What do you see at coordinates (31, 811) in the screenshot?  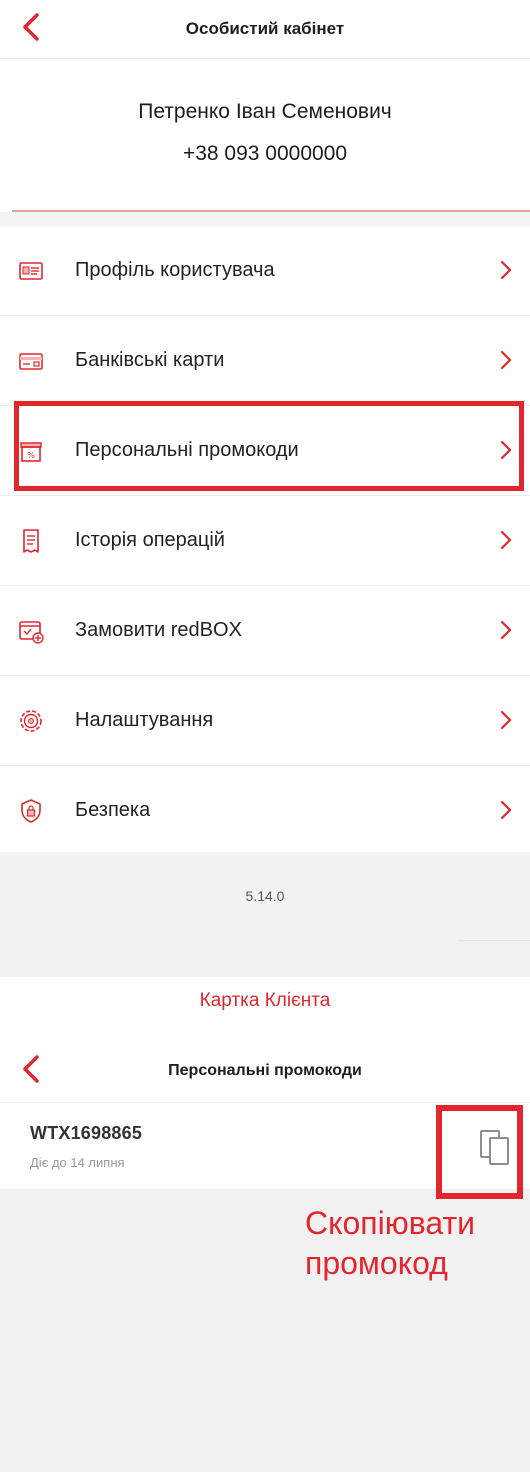 I see `shield-lock-icon` at bounding box center [31, 811].